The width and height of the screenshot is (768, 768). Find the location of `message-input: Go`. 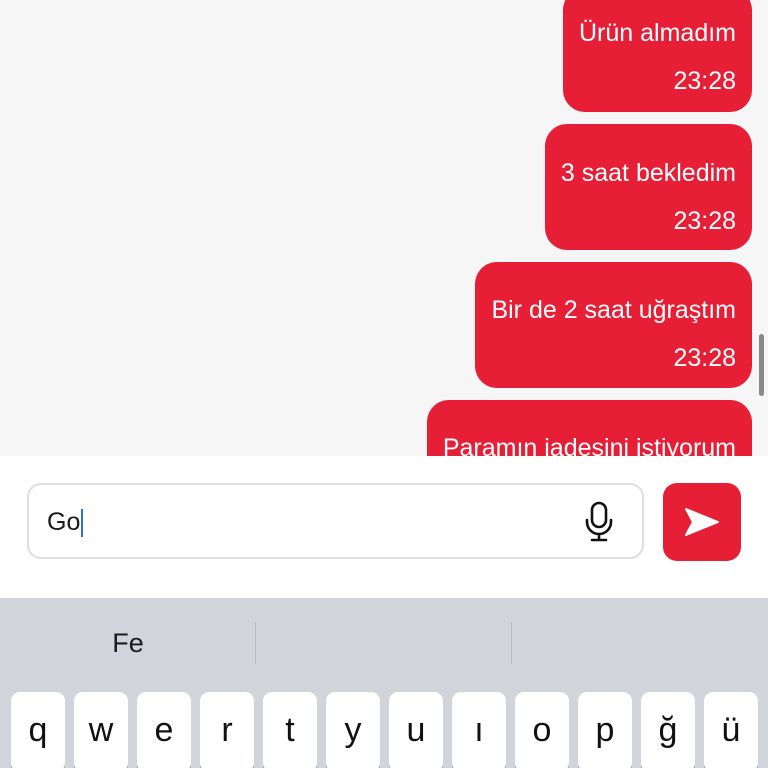

message-input: Go is located at coordinates (335, 521).